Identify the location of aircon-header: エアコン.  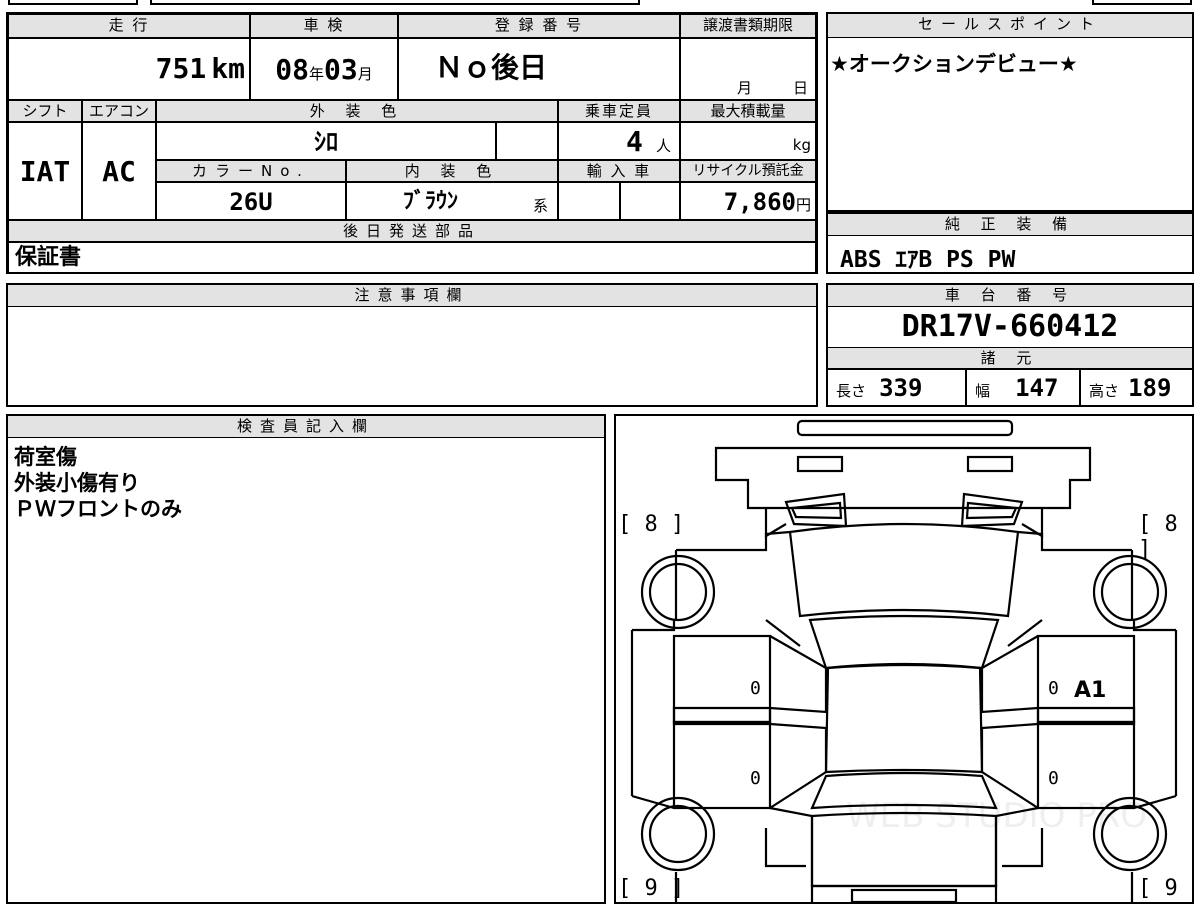
(119, 111).